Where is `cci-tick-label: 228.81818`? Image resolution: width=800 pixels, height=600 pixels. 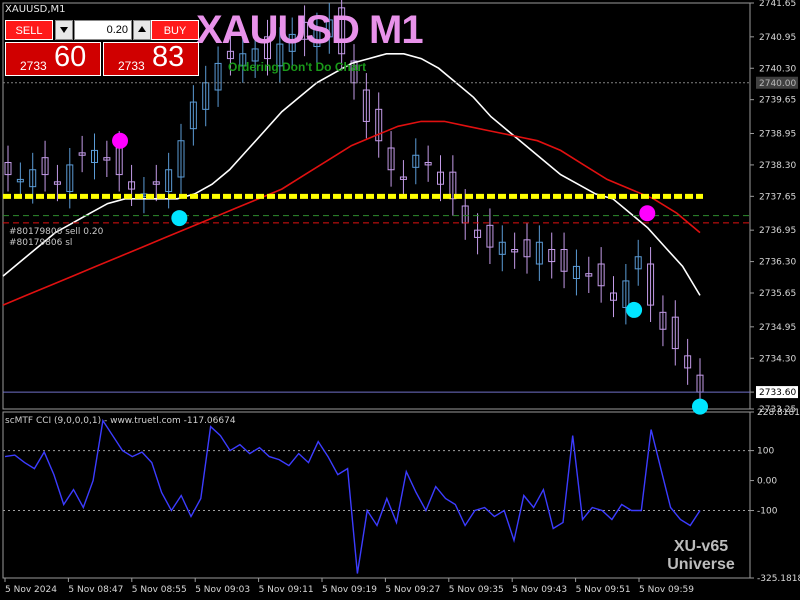 cci-tick-label: 228.81818 is located at coordinates (778, 413).